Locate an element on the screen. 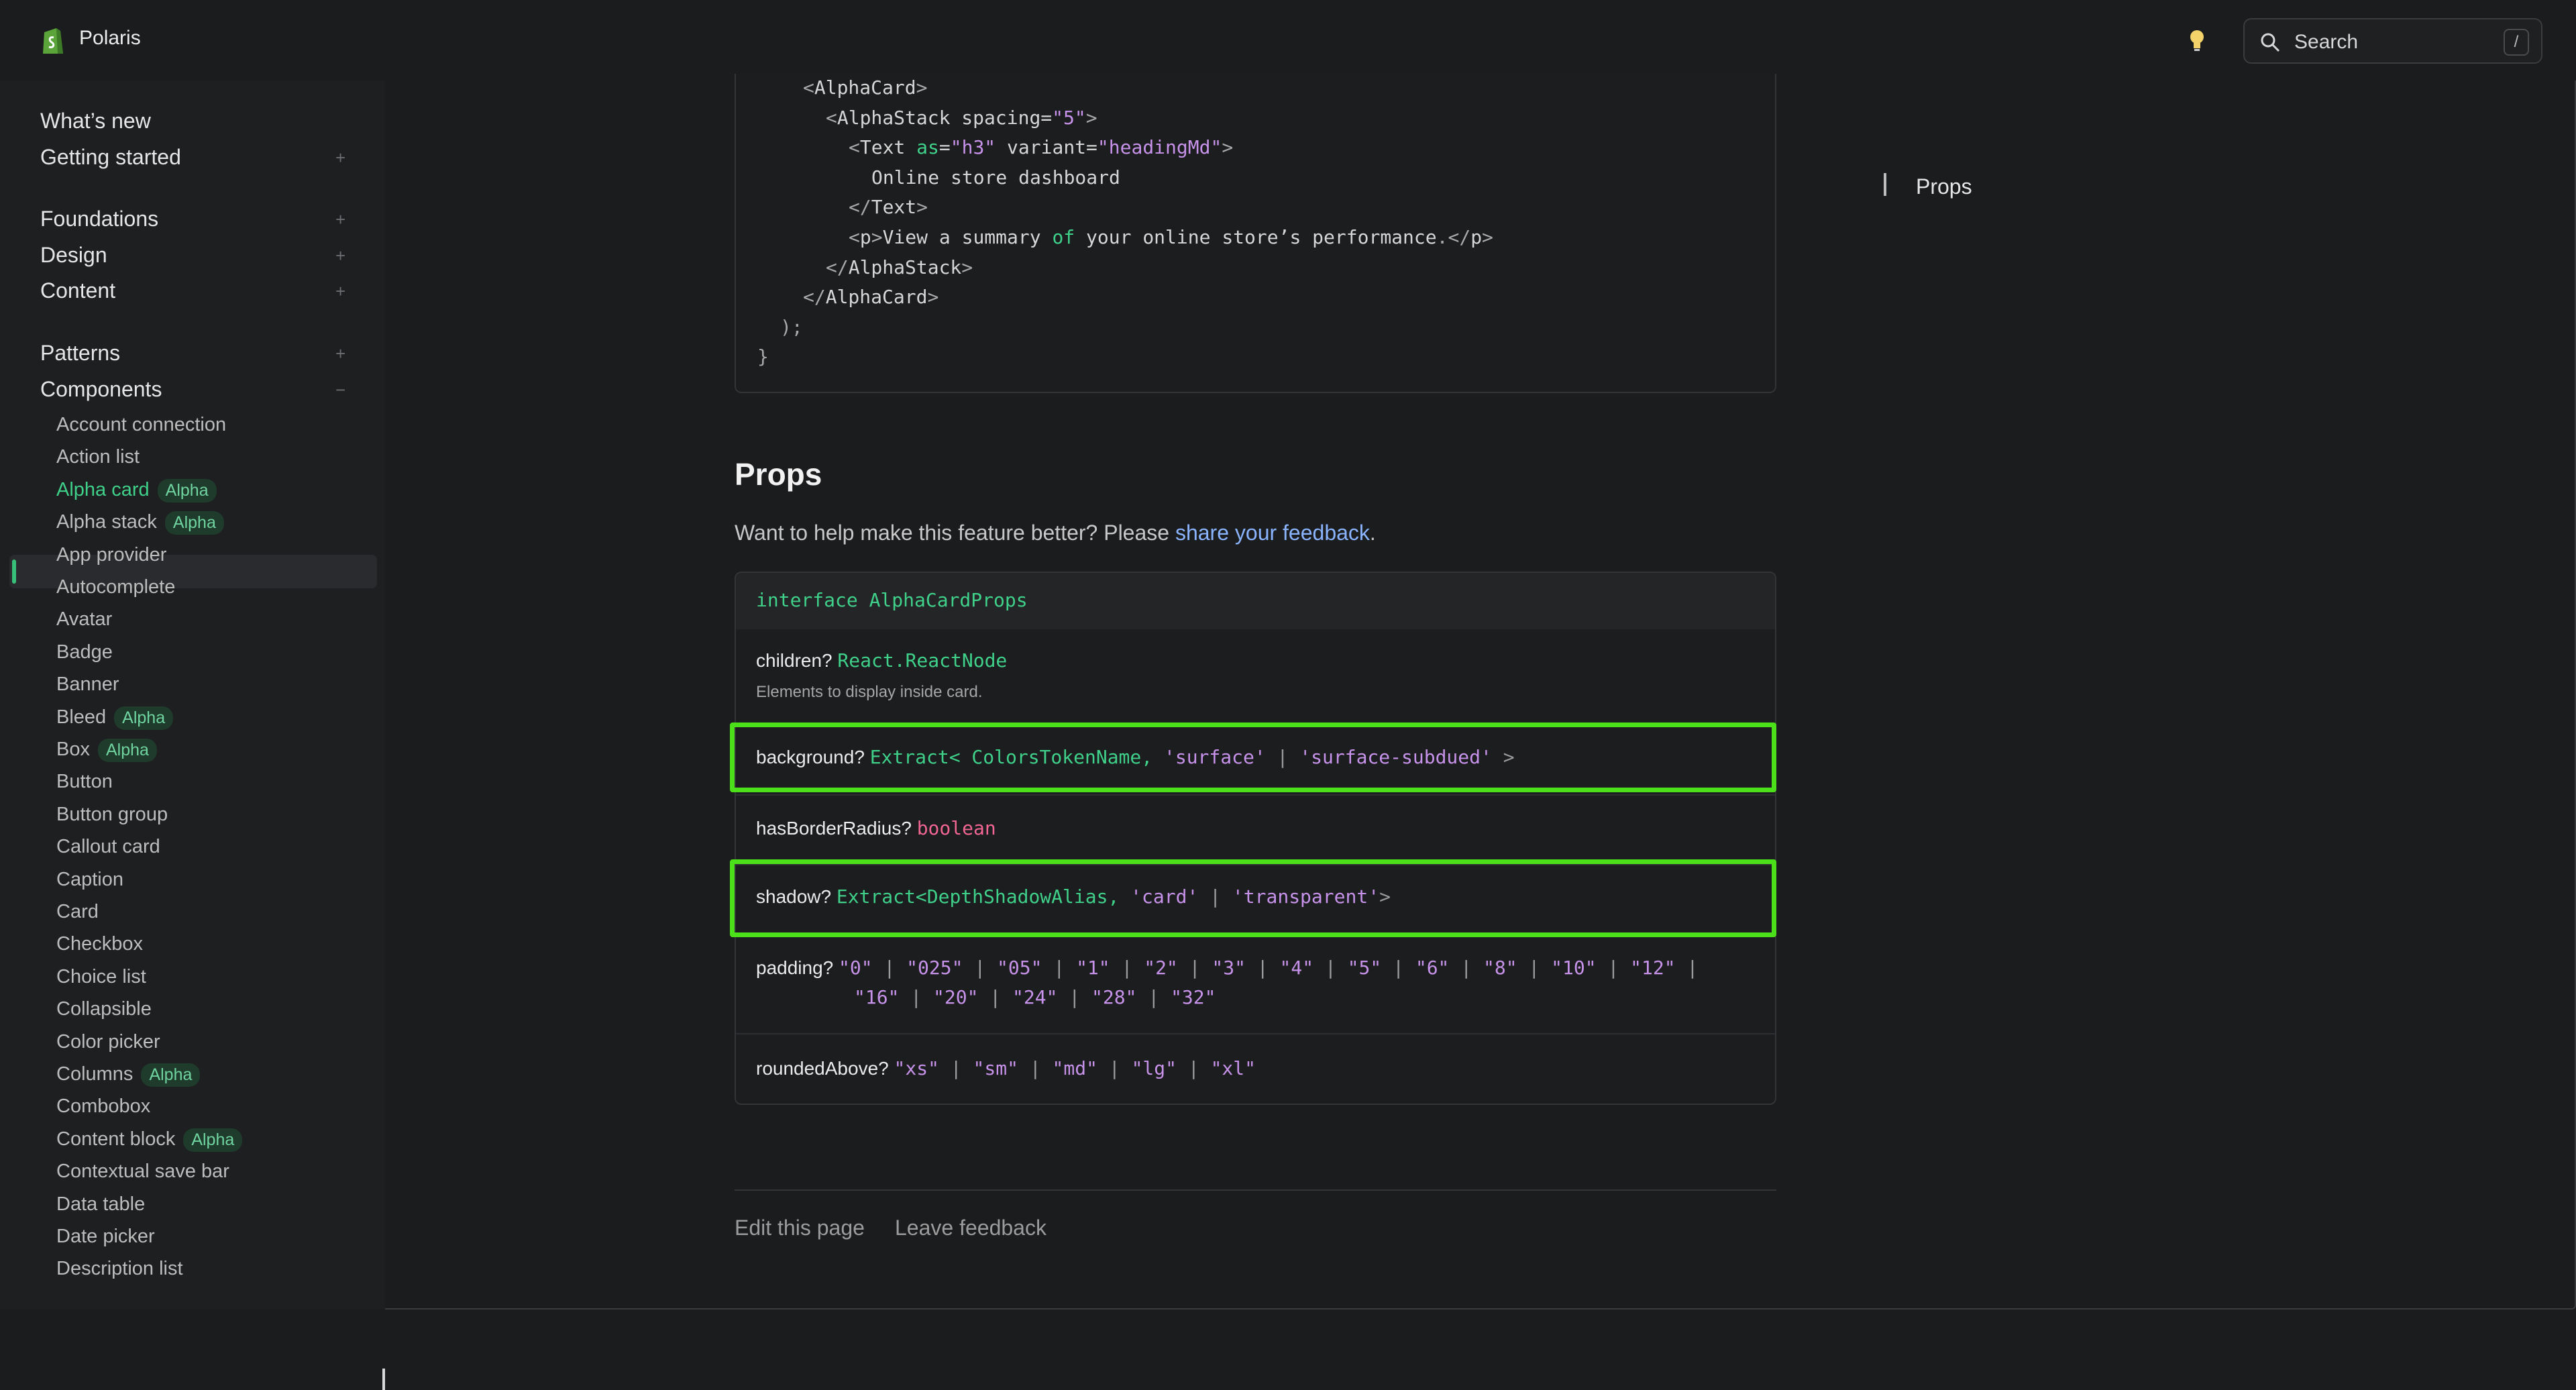  edit-page-link: Edit this page is located at coordinates (800, 1228).